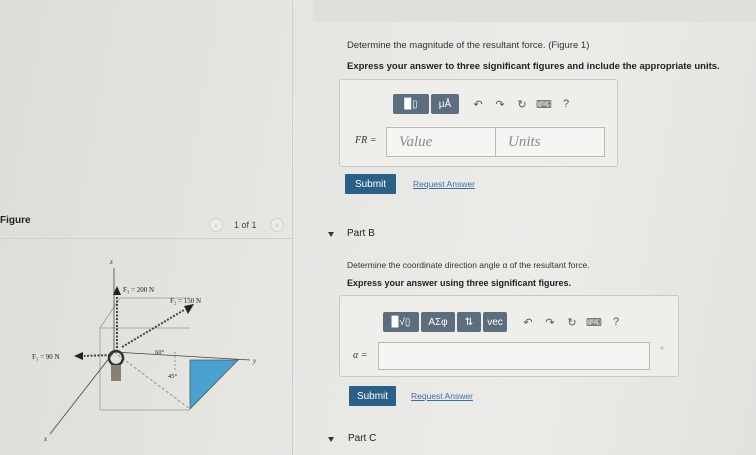 This screenshot has height=455, width=756. I want to click on part-a-submit-button: Submit, so click(370, 184).